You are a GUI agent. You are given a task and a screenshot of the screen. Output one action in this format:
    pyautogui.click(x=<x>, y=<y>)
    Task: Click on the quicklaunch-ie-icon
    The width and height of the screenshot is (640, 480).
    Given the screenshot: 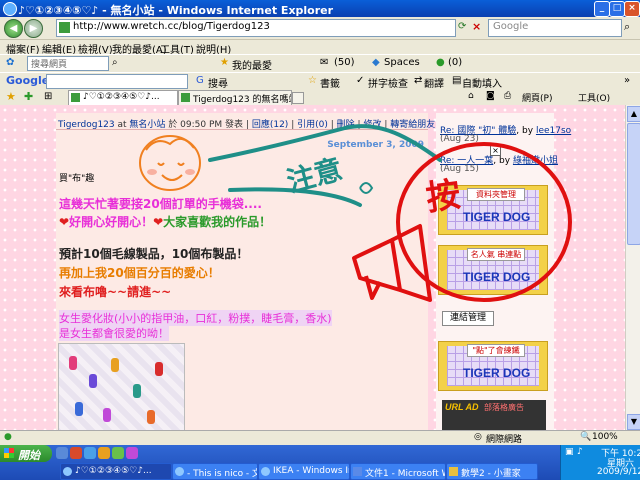 What is the action you would take?
    pyautogui.click(x=90, y=453)
    